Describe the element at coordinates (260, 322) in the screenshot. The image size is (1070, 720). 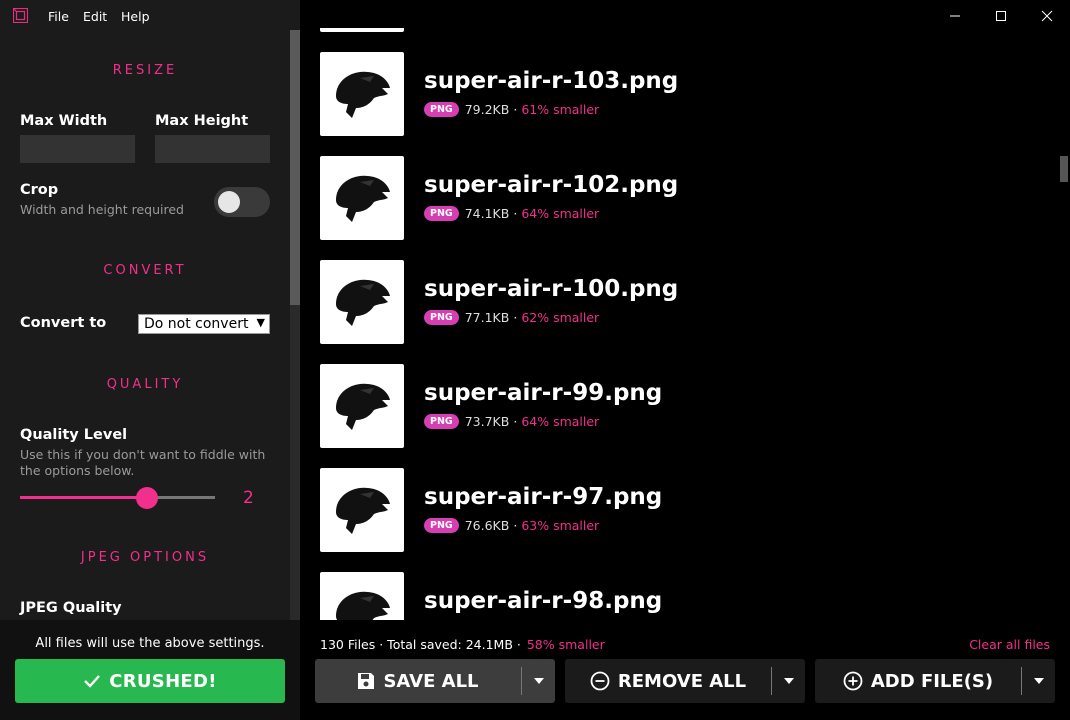
I see `chevron-down-icon: ▼` at that location.